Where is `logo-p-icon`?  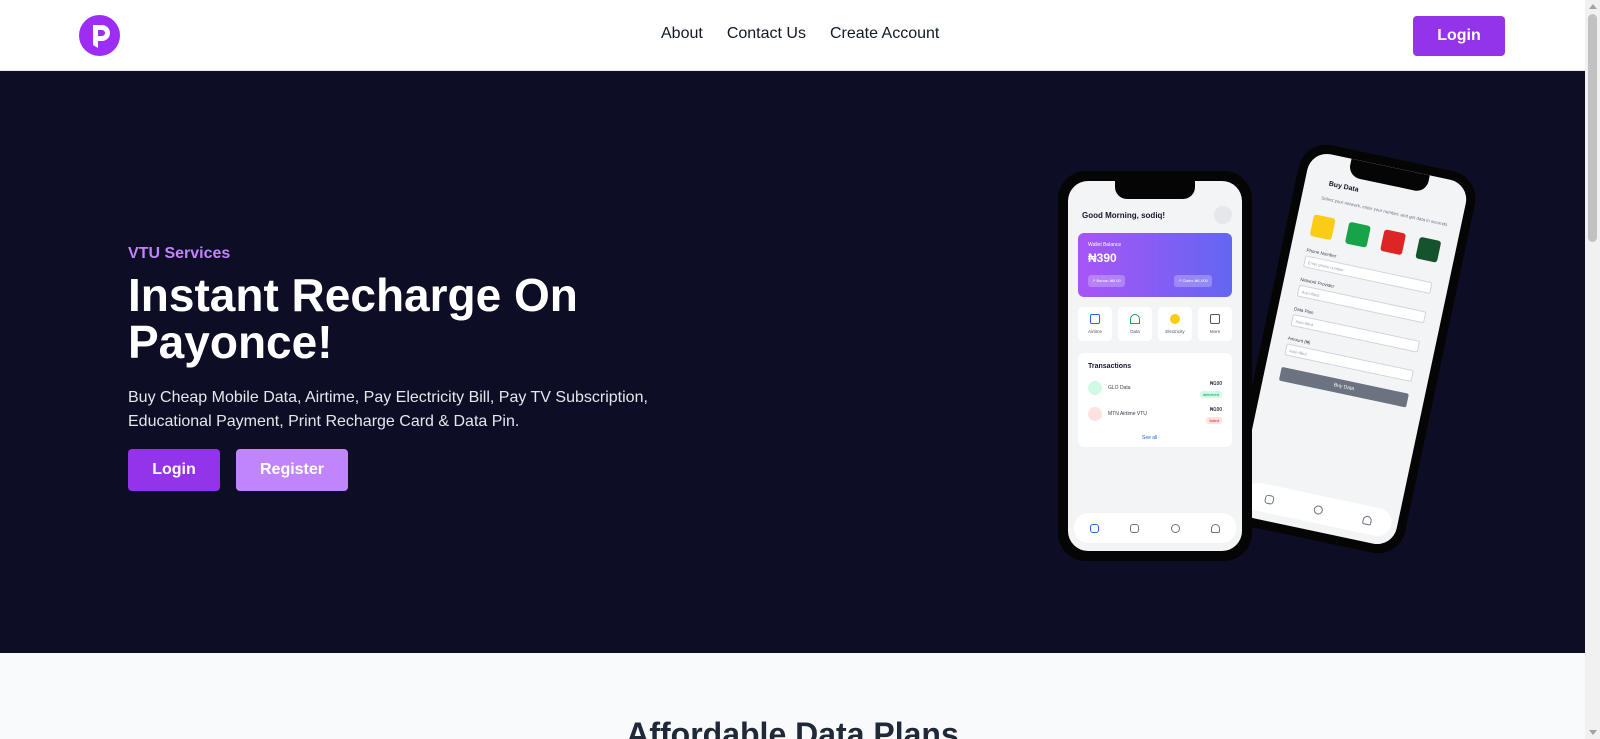 logo-p-icon is located at coordinates (101, 36).